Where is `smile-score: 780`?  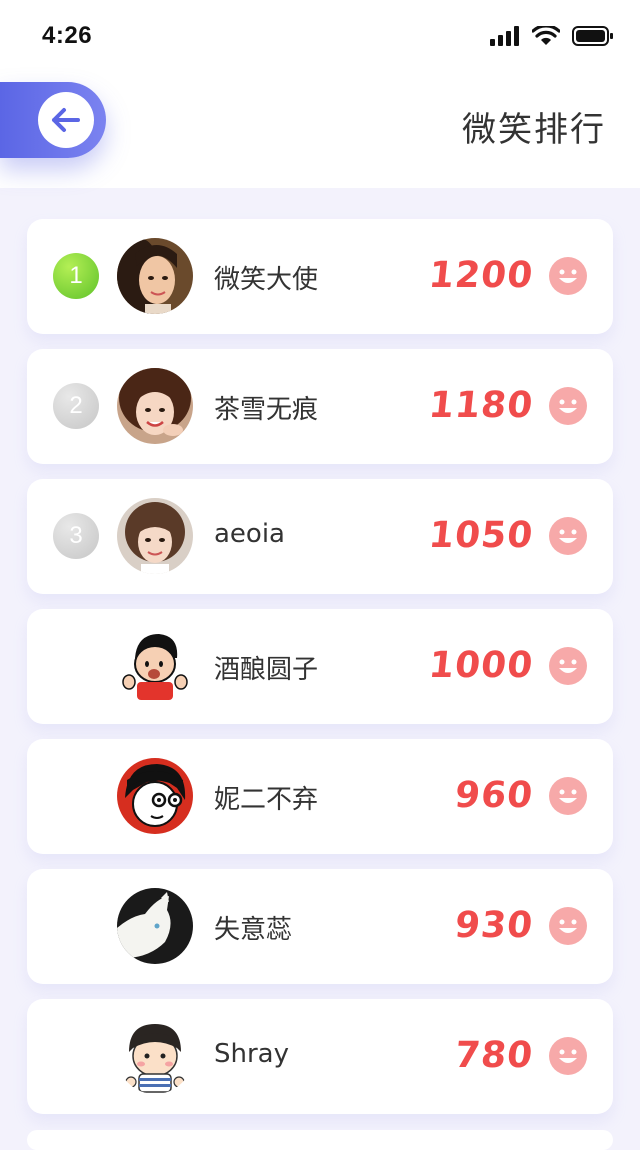 smile-score: 780 is located at coordinates (494, 1055).